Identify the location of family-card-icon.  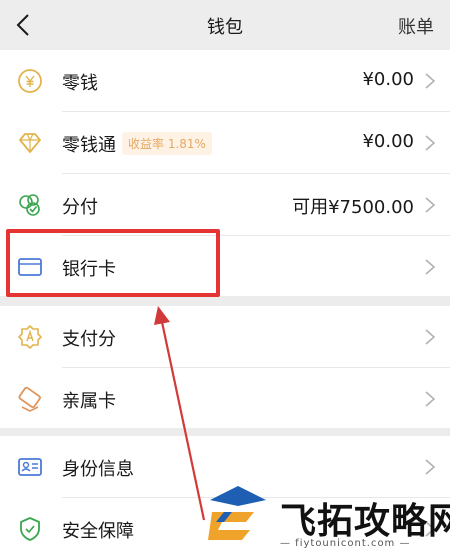
(29, 399).